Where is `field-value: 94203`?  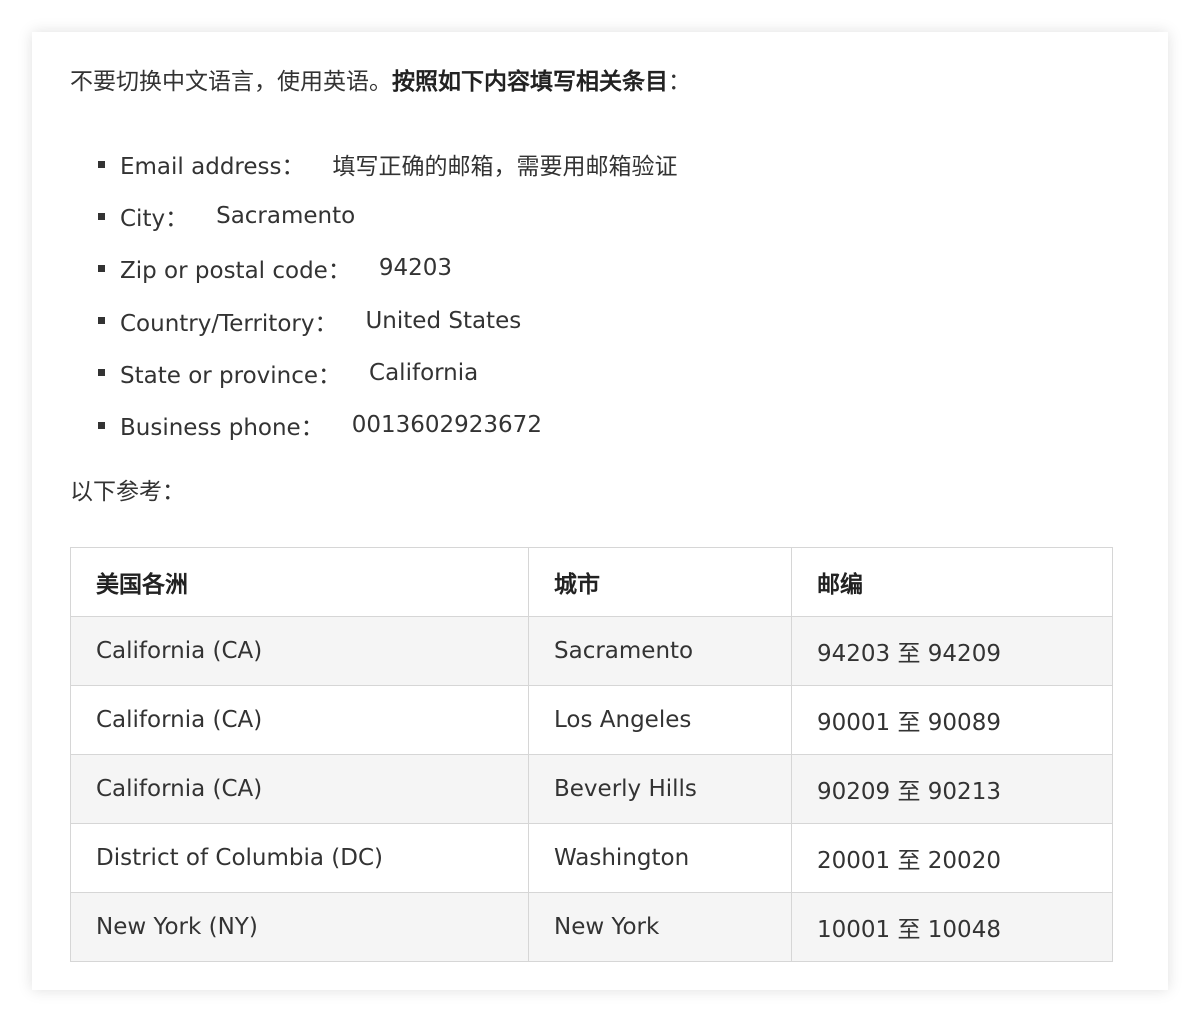
field-value: 94203 is located at coordinates (415, 268).